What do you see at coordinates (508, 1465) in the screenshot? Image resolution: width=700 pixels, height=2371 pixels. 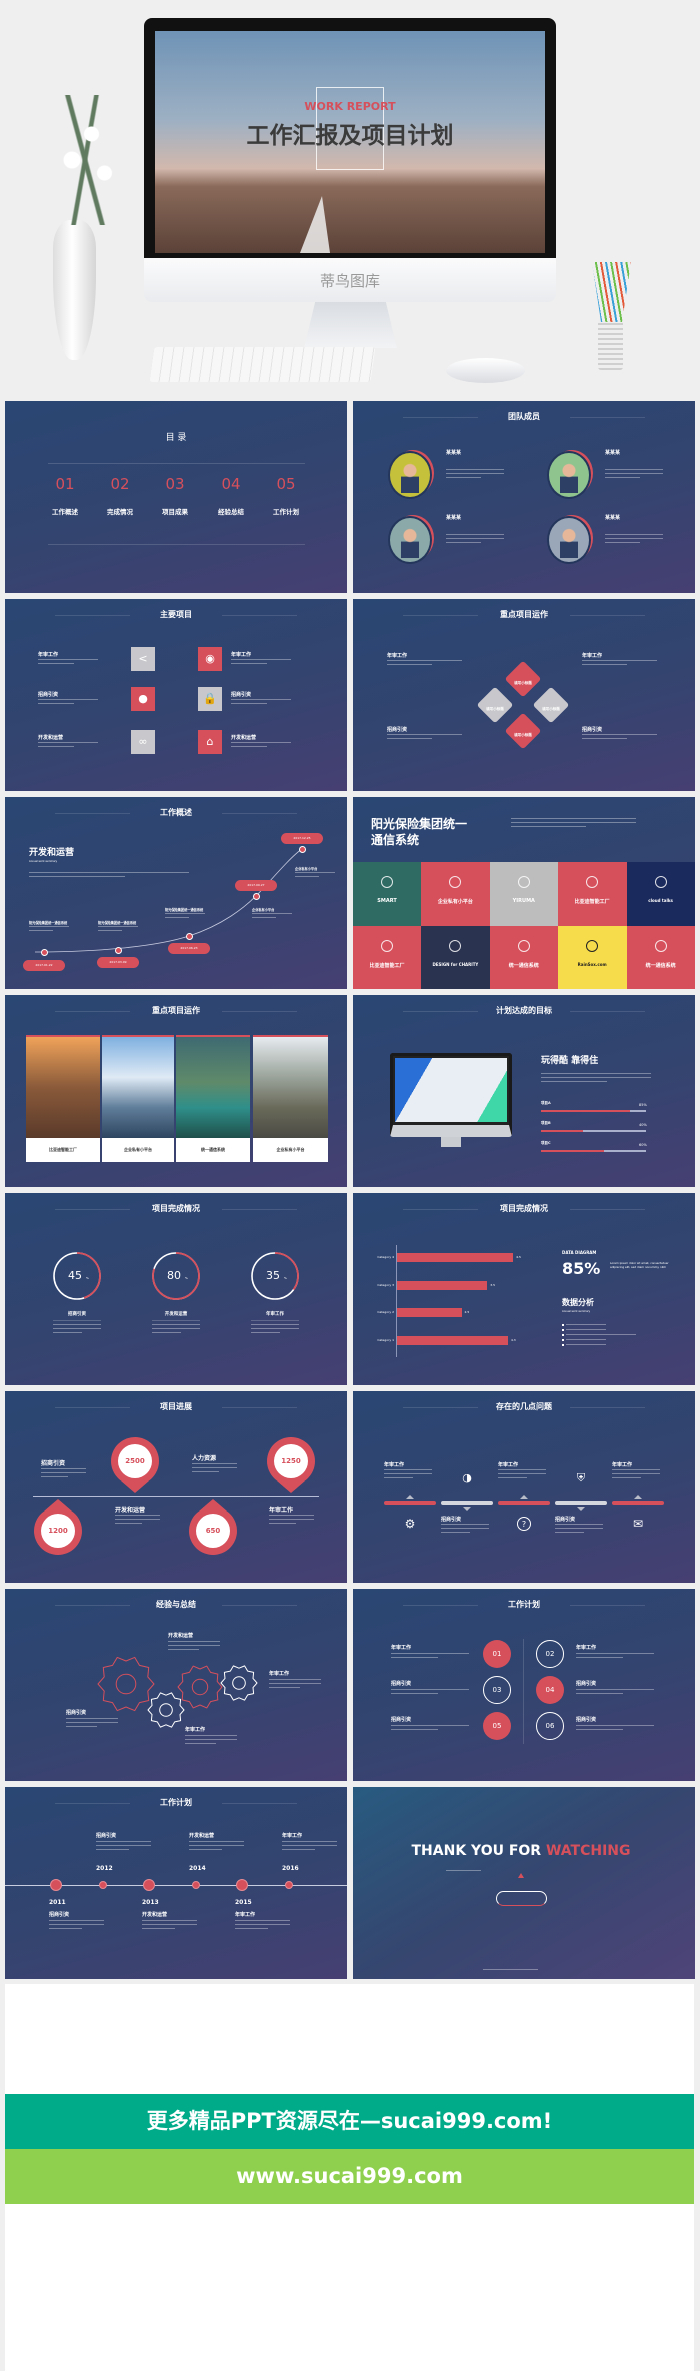 I see `issue-label: 年审工作` at bounding box center [508, 1465].